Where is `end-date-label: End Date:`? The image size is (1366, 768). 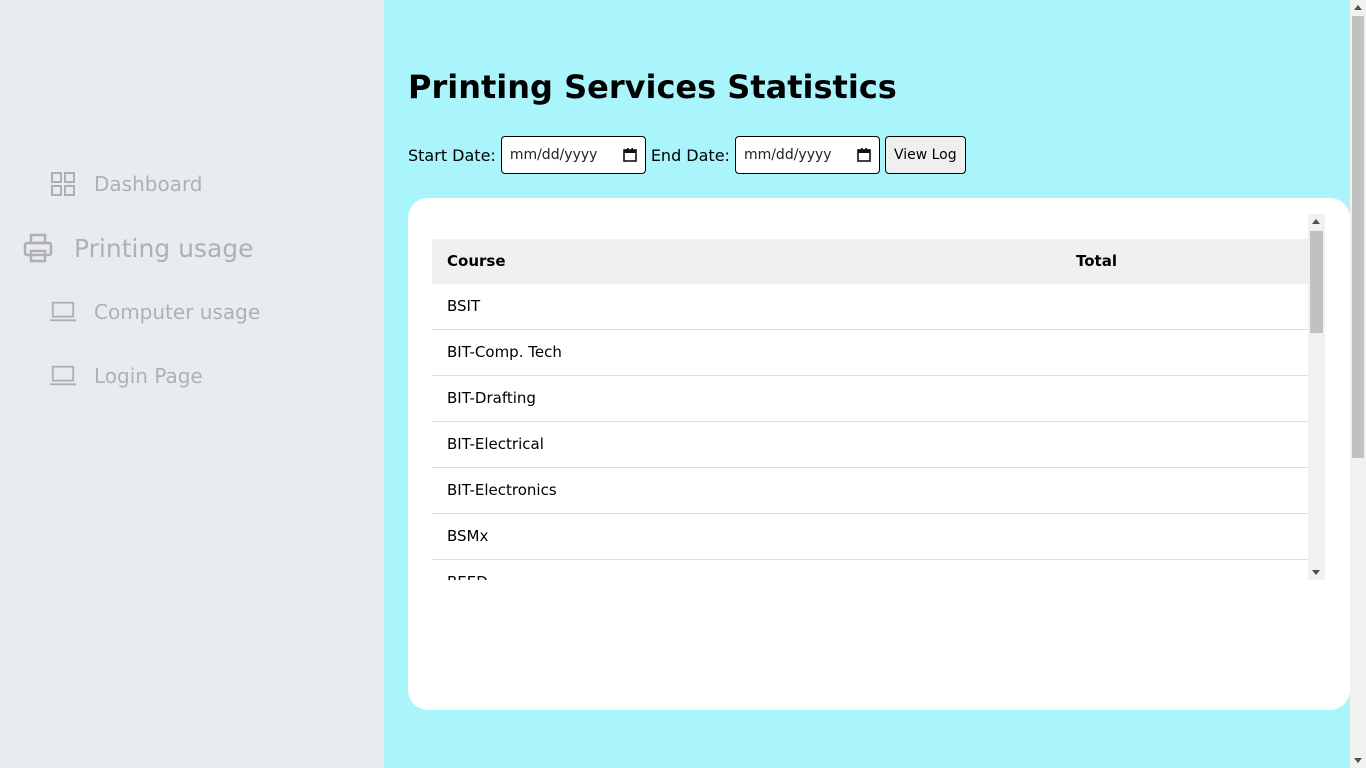 end-date-label: End Date: is located at coordinates (690, 155).